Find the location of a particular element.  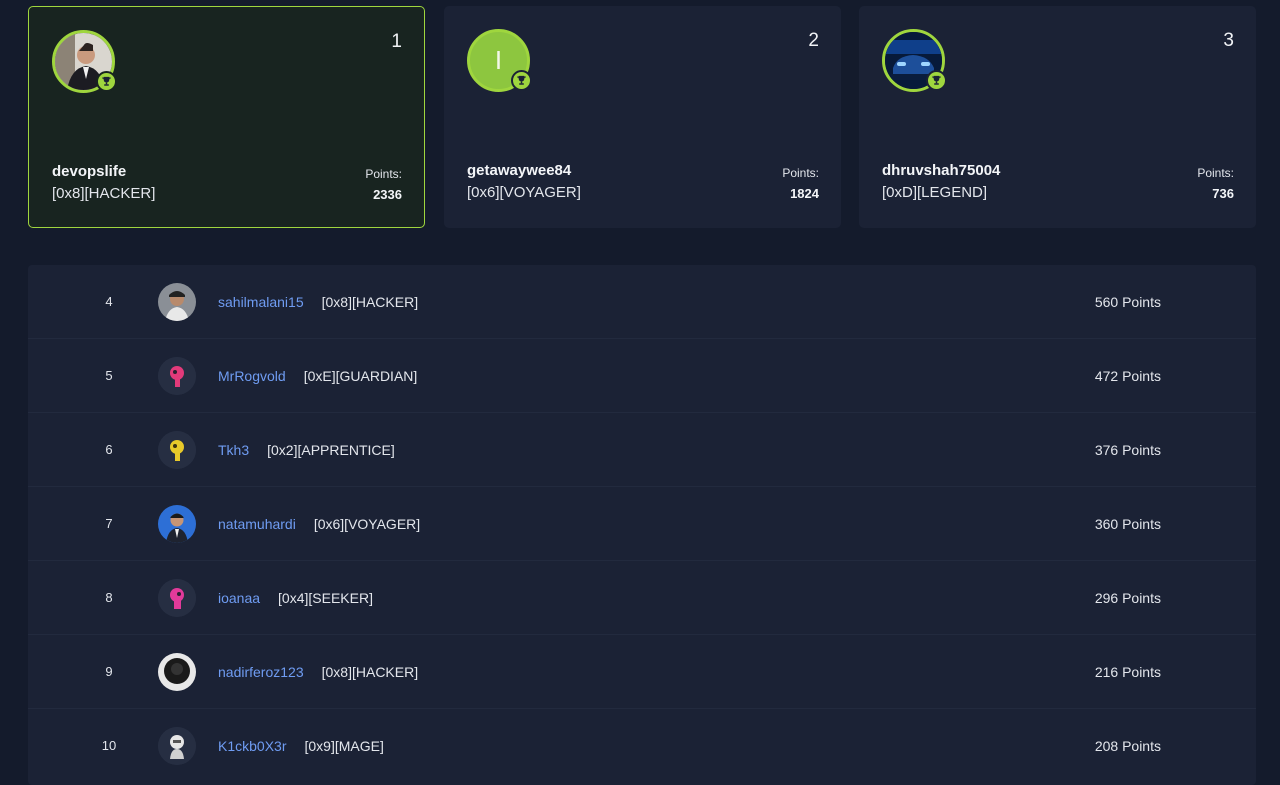

user-title: [0xE][GUARDIAN] is located at coordinates (360, 376).